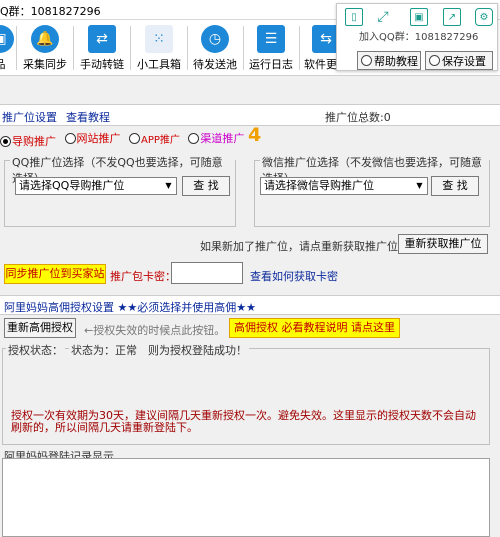 This screenshot has width=500, height=537. What do you see at coordinates (159, 39) in the screenshot?
I see `toolbox-icon: ⁙` at bounding box center [159, 39].